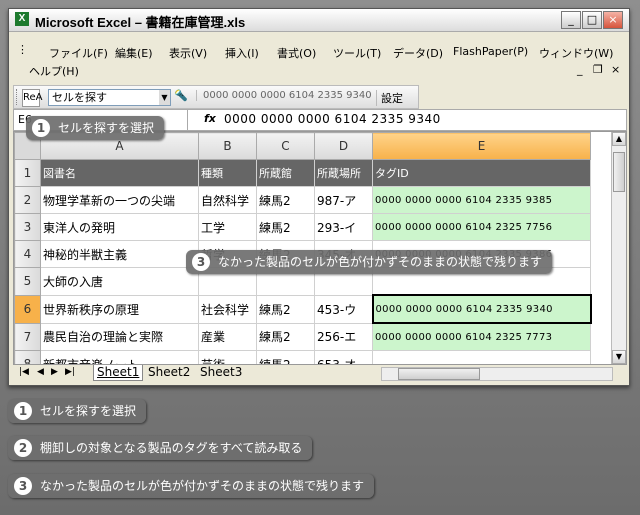  What do you see at coordinates (54, 71) in the screenshot?
I see `menu-help: ヘルプ(H)` at bounding box center [54, 71].